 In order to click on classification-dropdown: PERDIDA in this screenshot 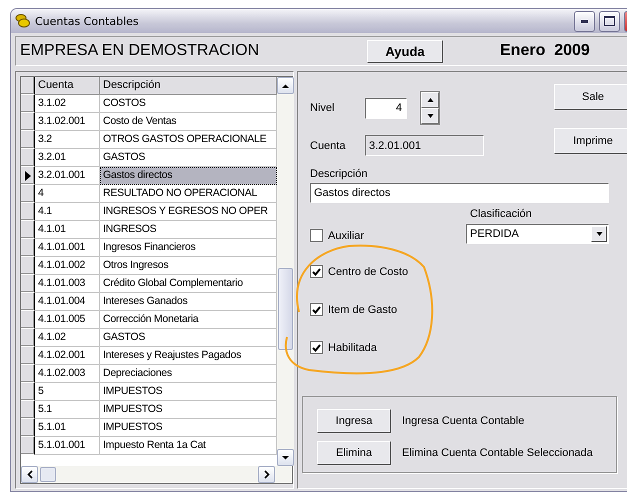, I will do `click(537, 234)`.